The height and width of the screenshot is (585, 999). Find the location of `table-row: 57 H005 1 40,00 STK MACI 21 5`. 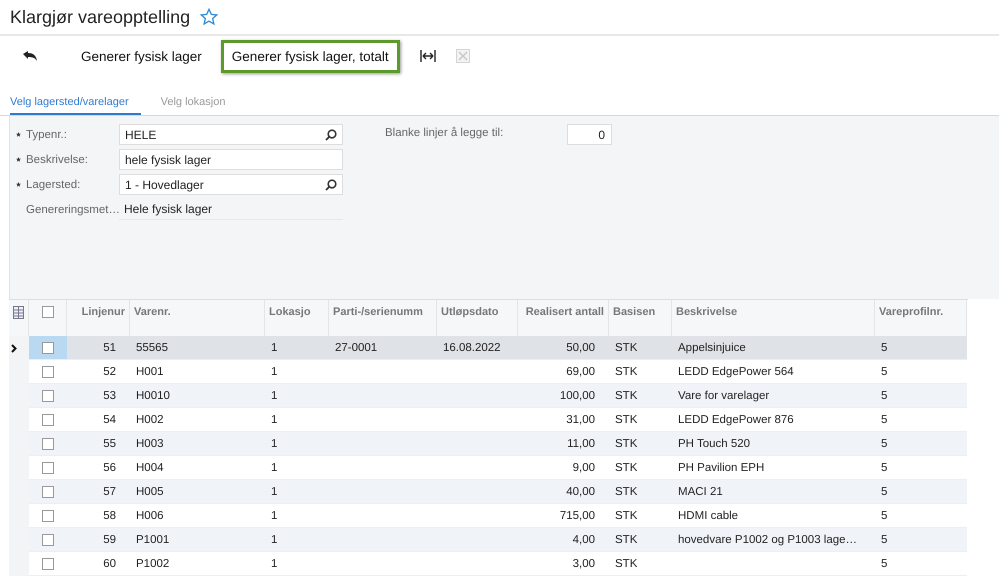

table-row: 57 H005 1 40,00 STK MACI 21 5 is located at coordinates (498, 492).